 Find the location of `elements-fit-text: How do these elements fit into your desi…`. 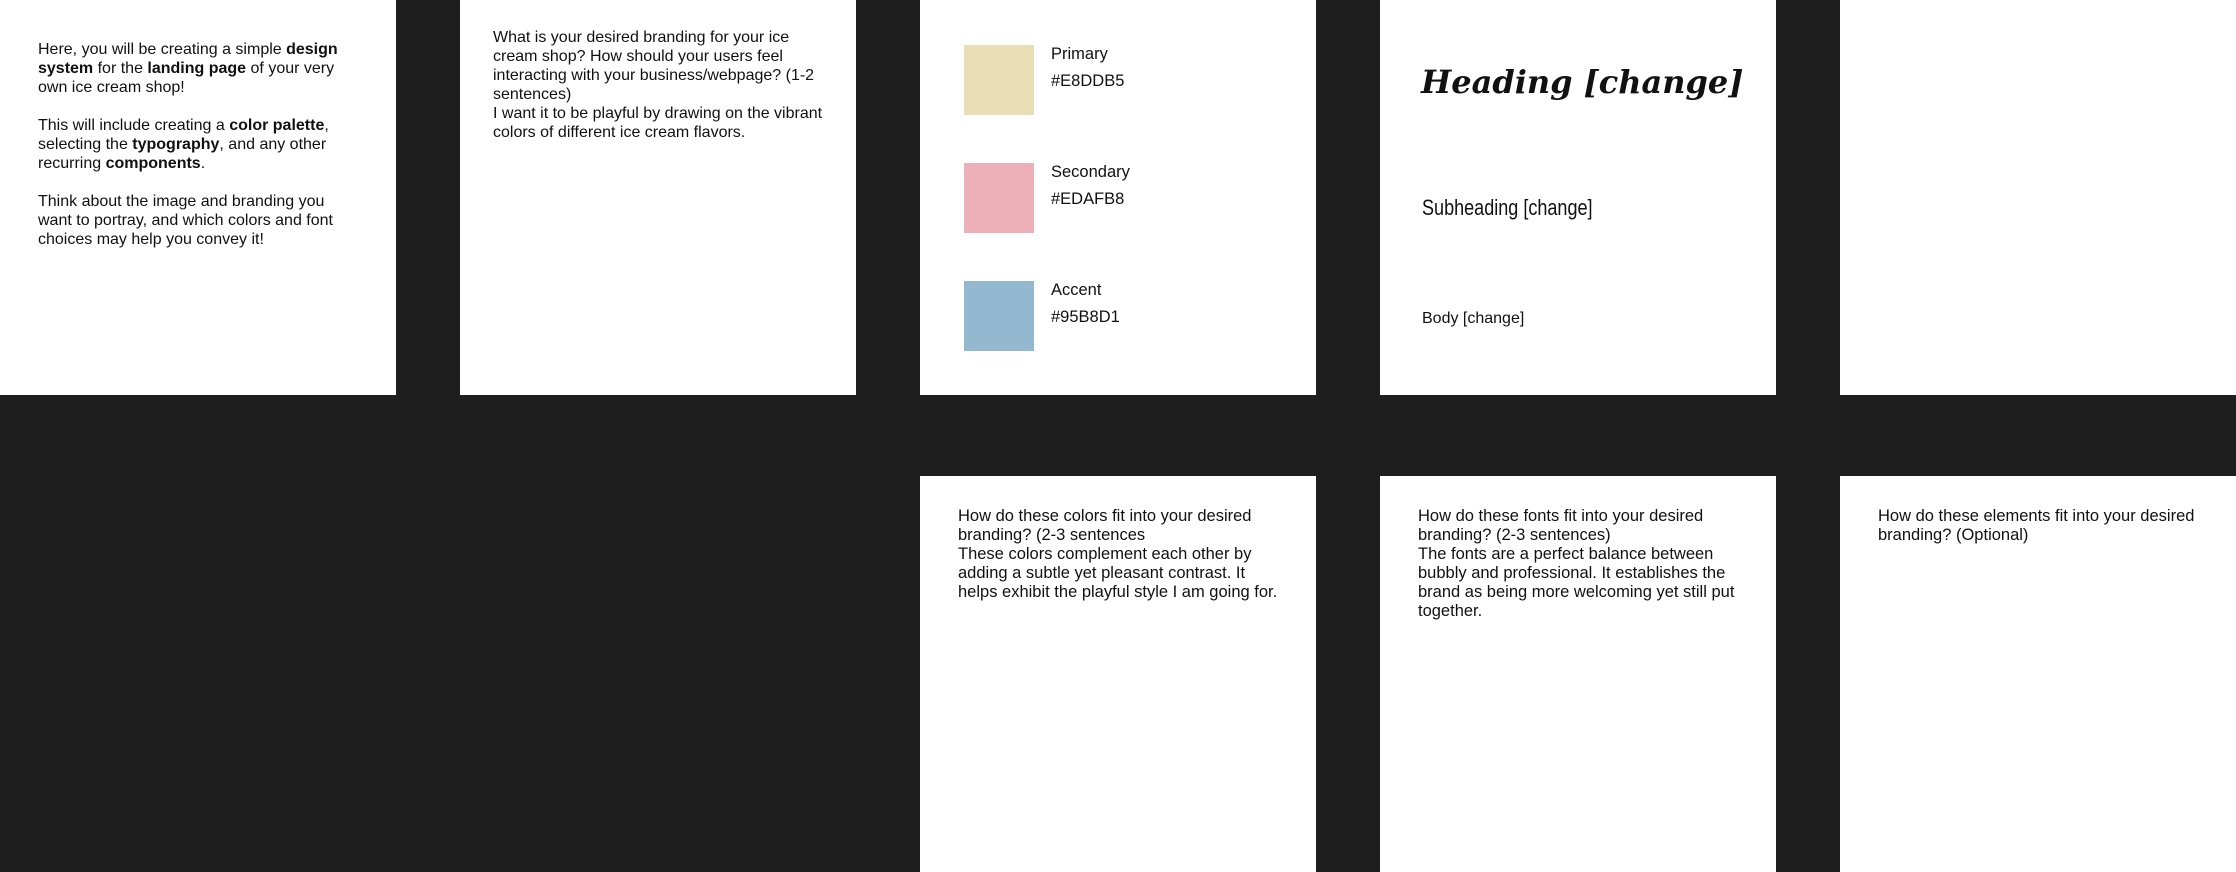

elements-fit-text: How do these elements fit into your desi… is located at coordinates (2043, 526).